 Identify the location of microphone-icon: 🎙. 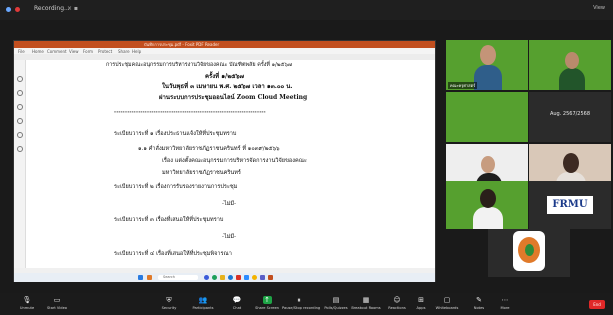
(27, 300).